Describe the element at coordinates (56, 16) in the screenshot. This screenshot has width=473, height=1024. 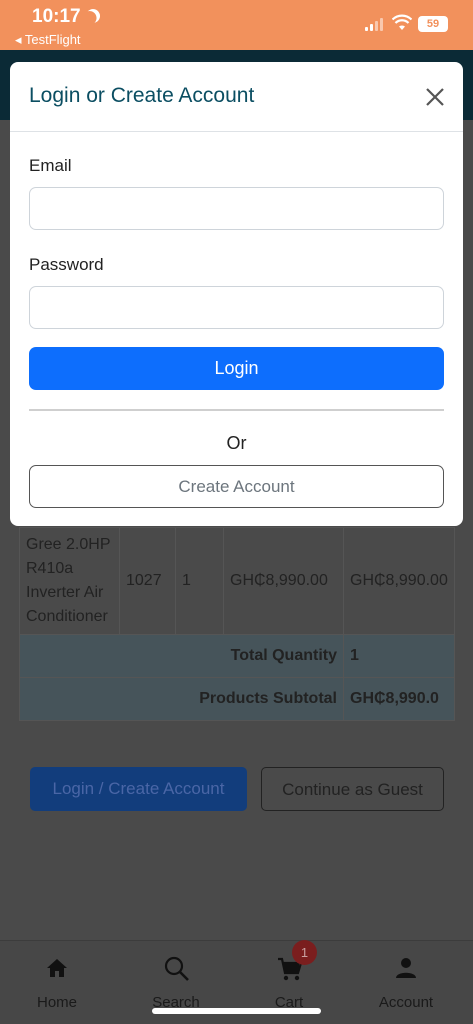
I see `status-time: 10:17` at that location.